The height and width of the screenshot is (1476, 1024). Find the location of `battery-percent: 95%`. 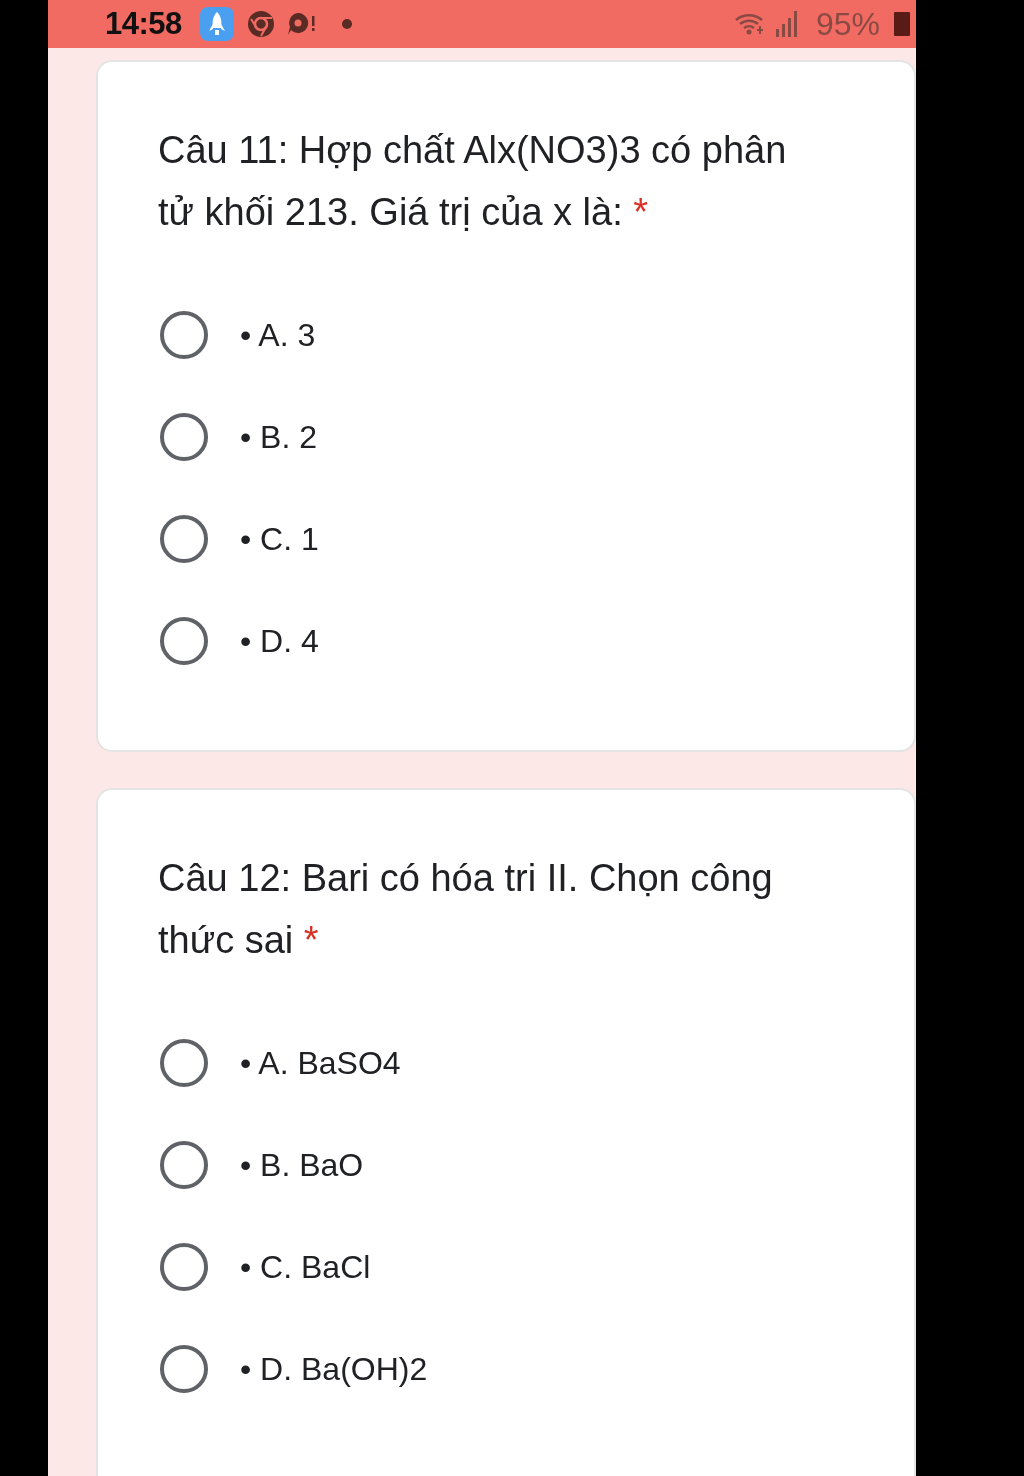

battery-percent: 95% is located at coordinates (847, 24).